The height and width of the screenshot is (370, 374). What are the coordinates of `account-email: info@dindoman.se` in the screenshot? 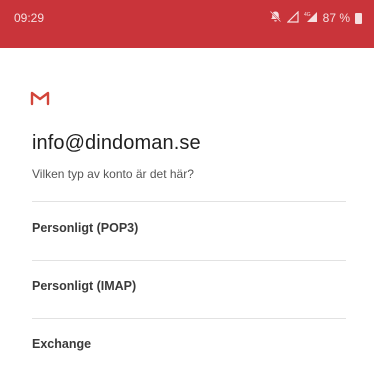 It's located at (116, 143).